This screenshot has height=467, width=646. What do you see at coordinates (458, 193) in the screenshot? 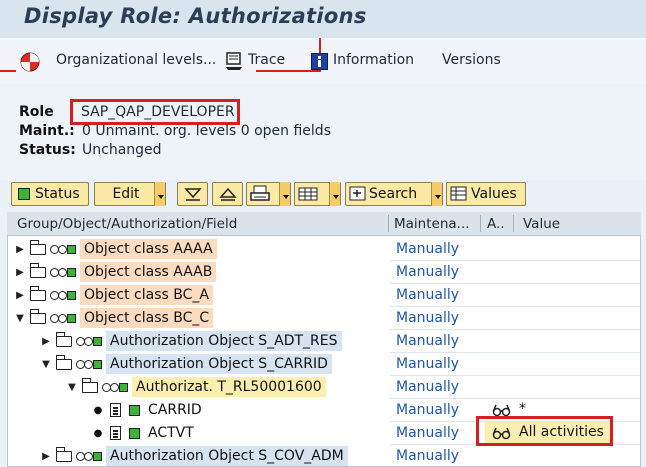
I see `values-table-icon` at bounding box center [458, 193].